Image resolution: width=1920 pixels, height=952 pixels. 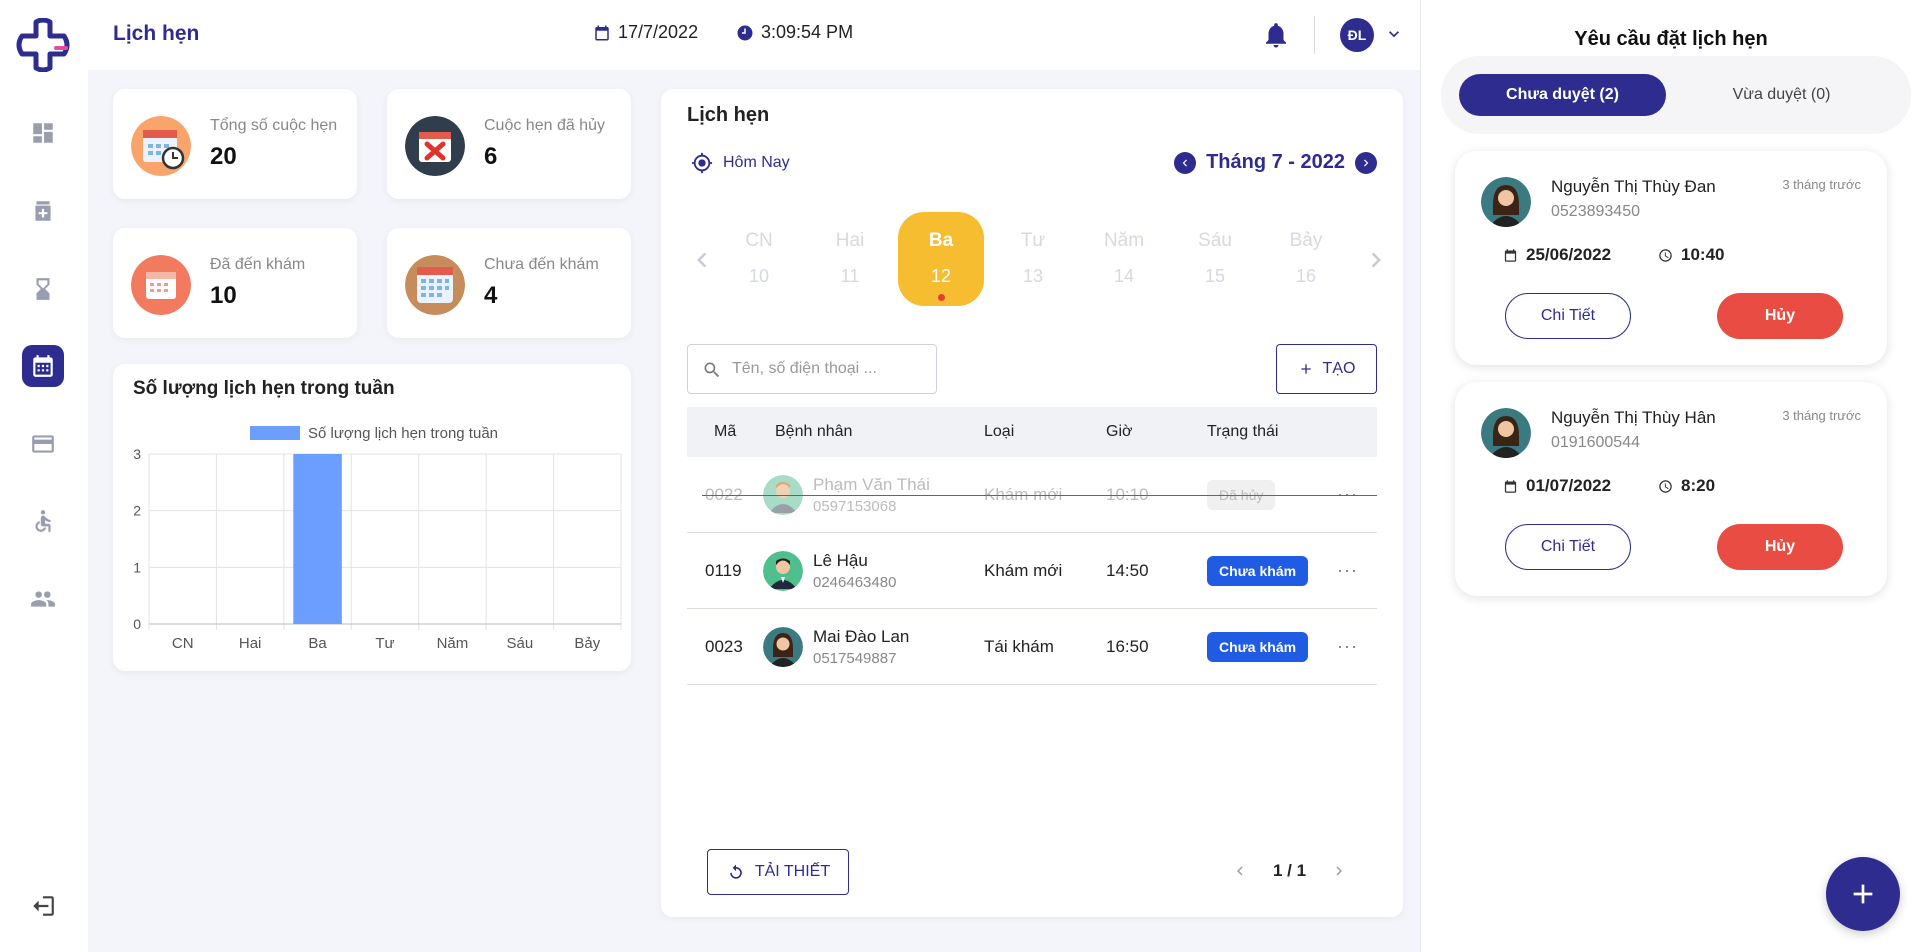 I want to click on header-status: Trạng thái, so click(x=1243, y=431).